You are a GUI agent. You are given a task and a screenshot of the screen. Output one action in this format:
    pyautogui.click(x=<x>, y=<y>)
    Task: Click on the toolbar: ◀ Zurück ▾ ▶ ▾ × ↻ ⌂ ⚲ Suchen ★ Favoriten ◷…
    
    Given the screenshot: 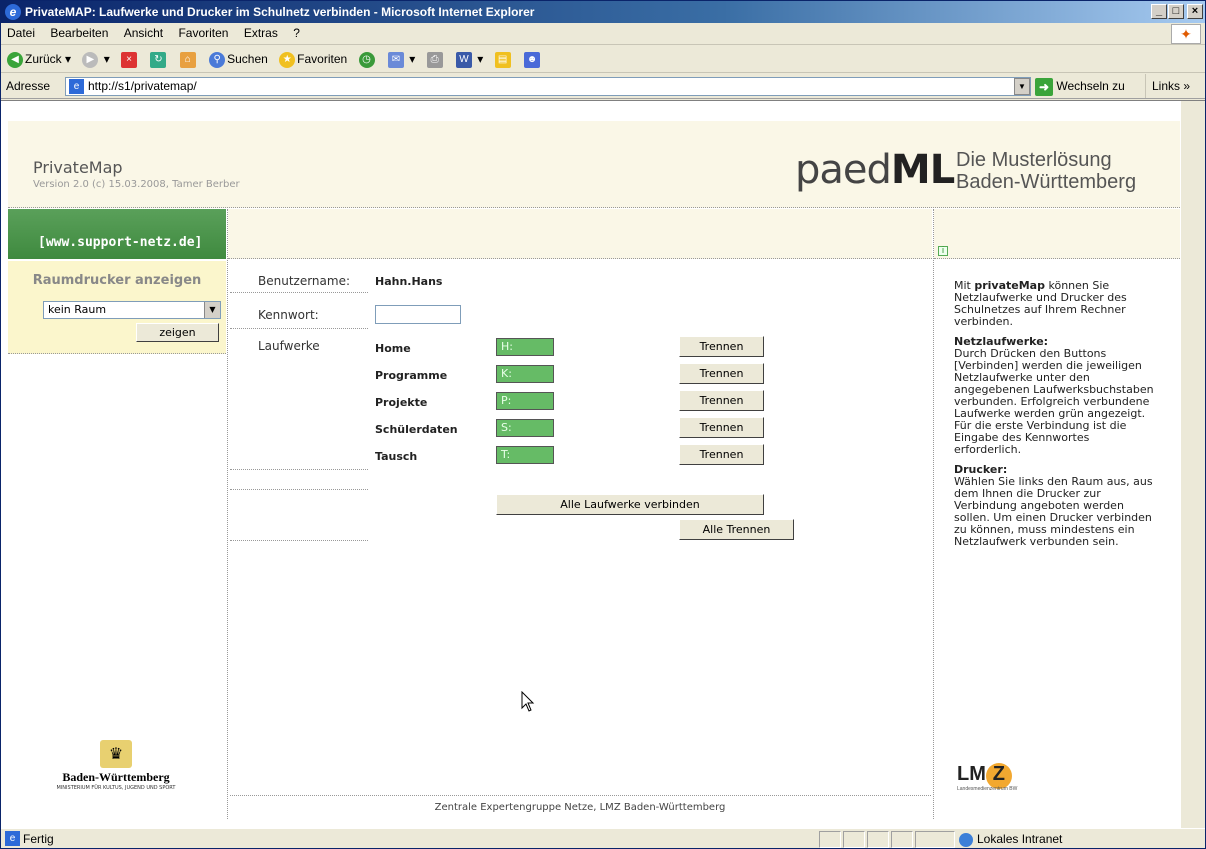 What is the action you would take?
    pyautogui.click(x=603, y=59)
    